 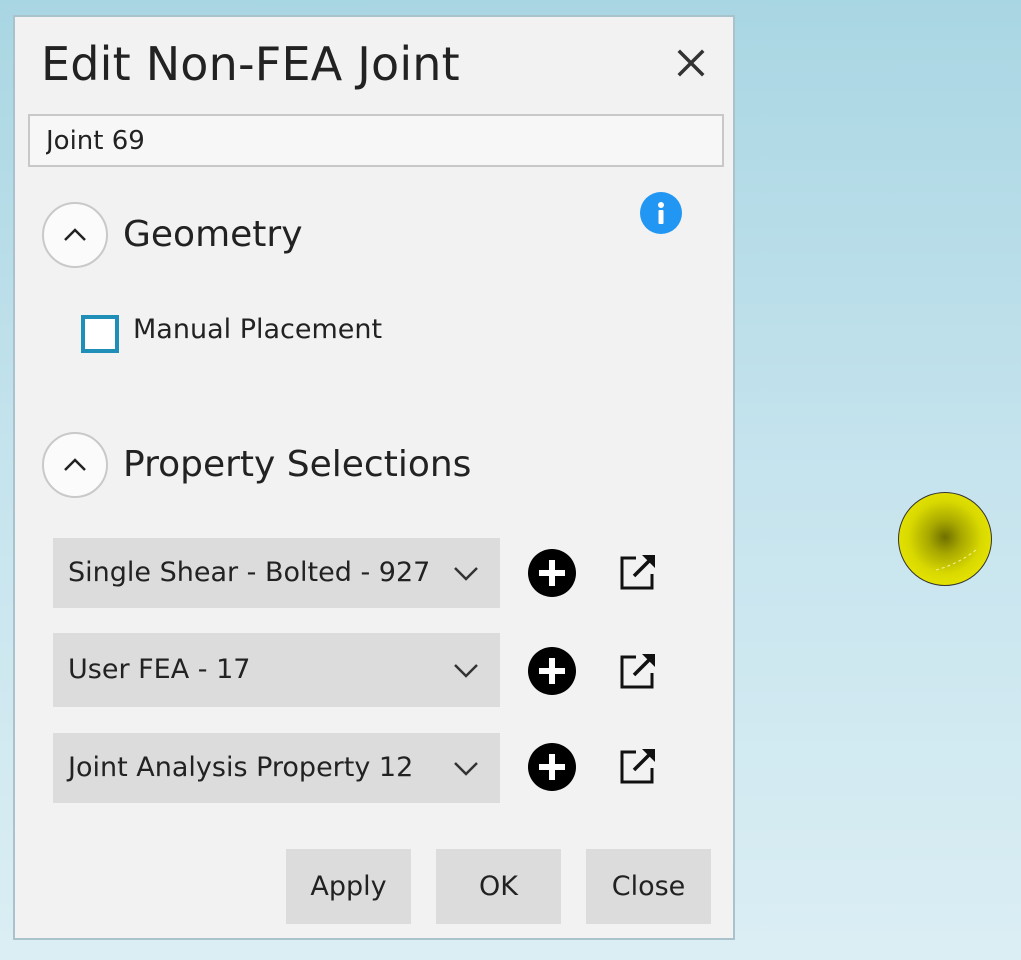 What do you see at coordinates (276, 670) in the screenshot?
I see `property-dropdown-2: User FEA - 17` at bounding box center [276, 670].